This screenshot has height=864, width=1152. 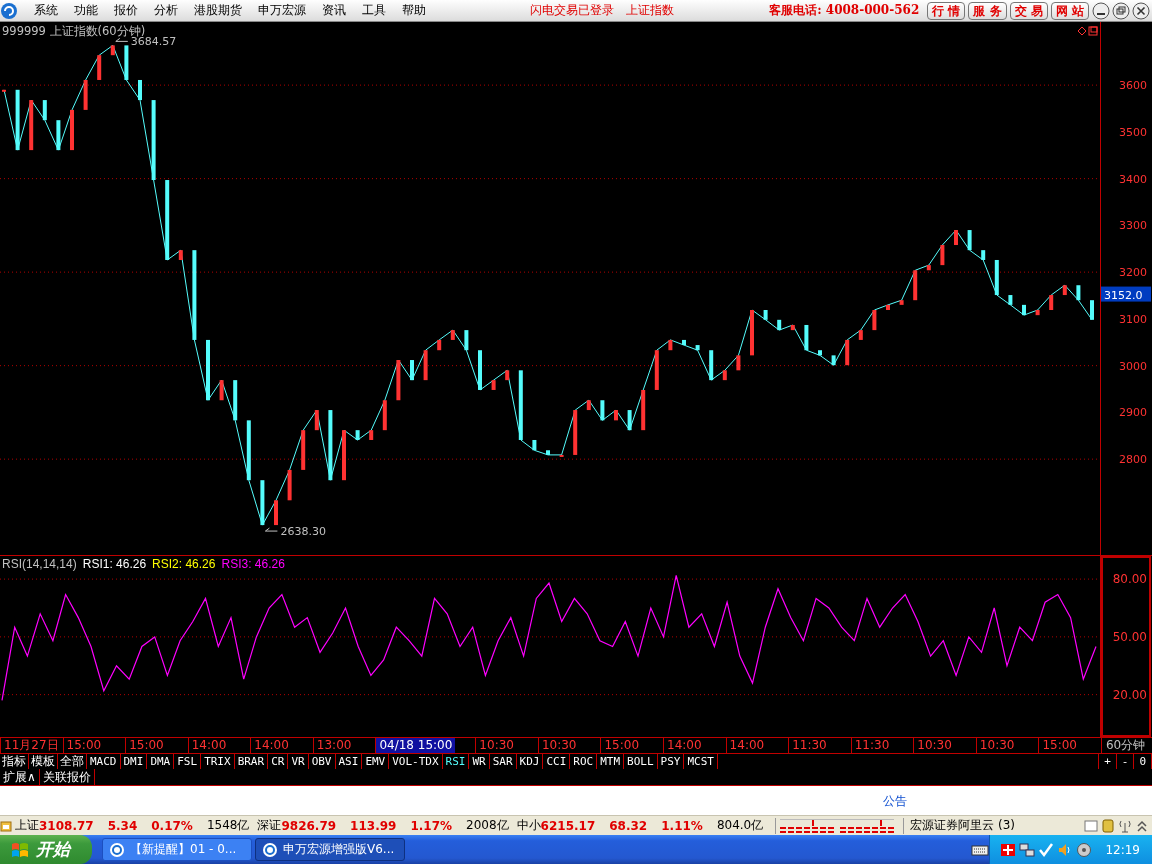 What do you see at coordinates (895, 801) in the screenshot?
I see `notice-link: 公告` at bounding box center [895, 801].